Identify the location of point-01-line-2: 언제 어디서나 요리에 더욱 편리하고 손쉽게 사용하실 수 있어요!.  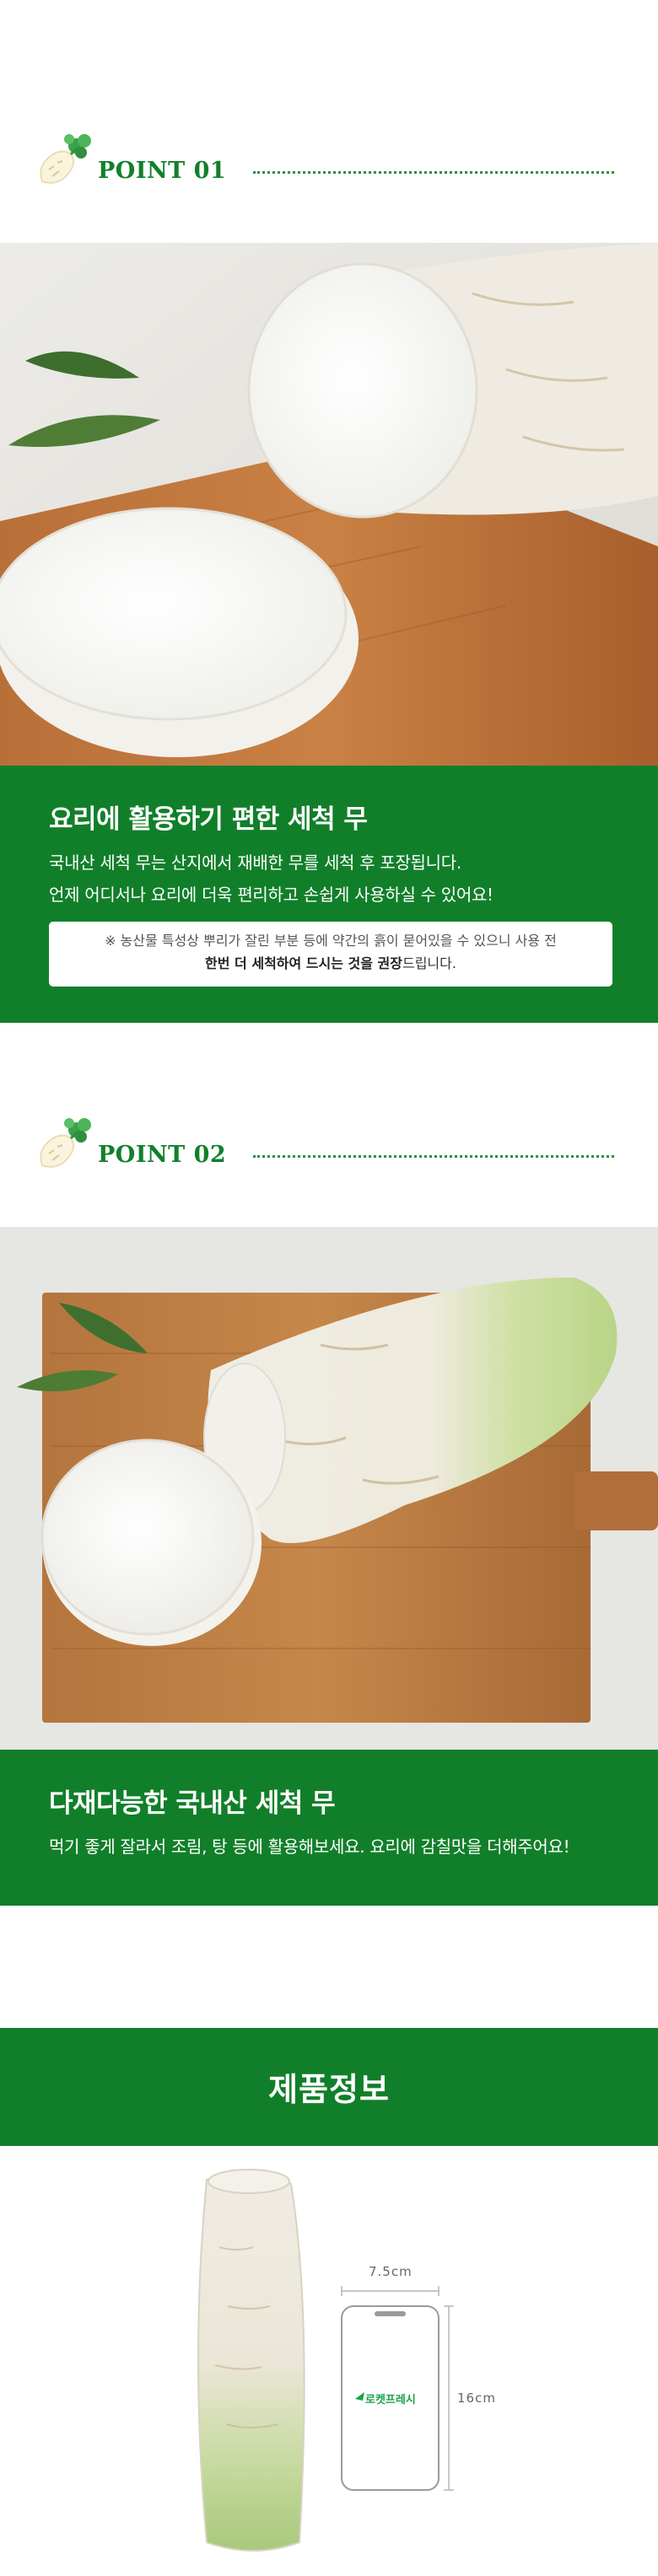
(271, 895).